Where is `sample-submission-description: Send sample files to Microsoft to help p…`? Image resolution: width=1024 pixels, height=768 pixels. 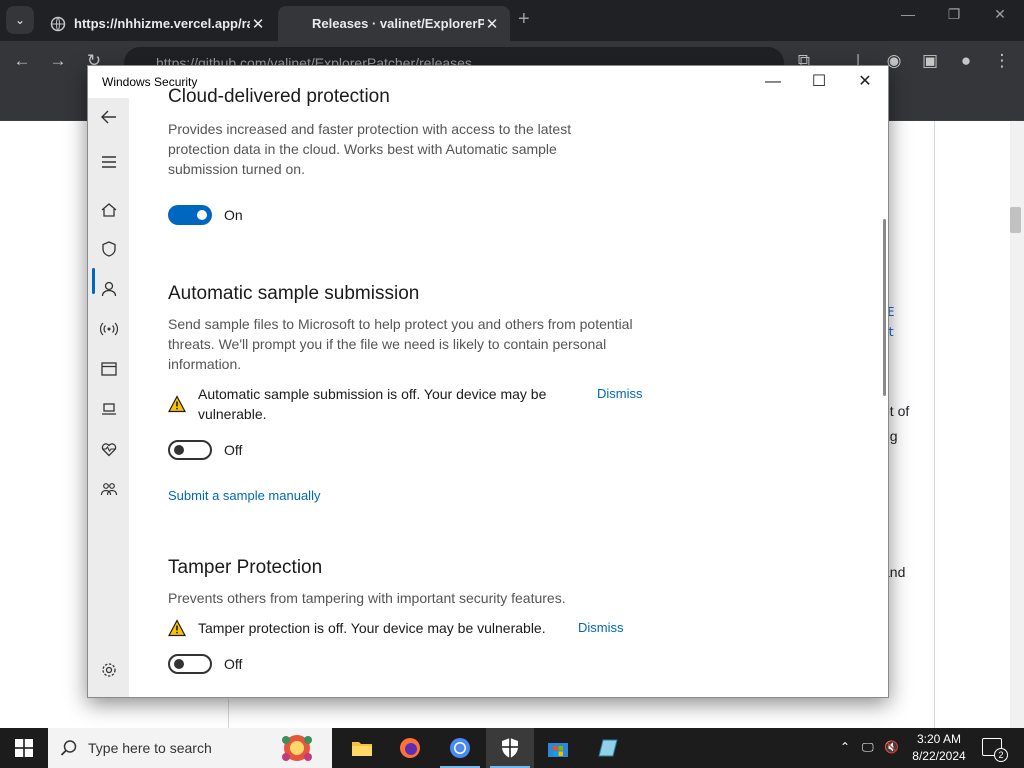
sample-submission-description: Send sample files to Microsoft to help p… is located at coordinates (400, 344).